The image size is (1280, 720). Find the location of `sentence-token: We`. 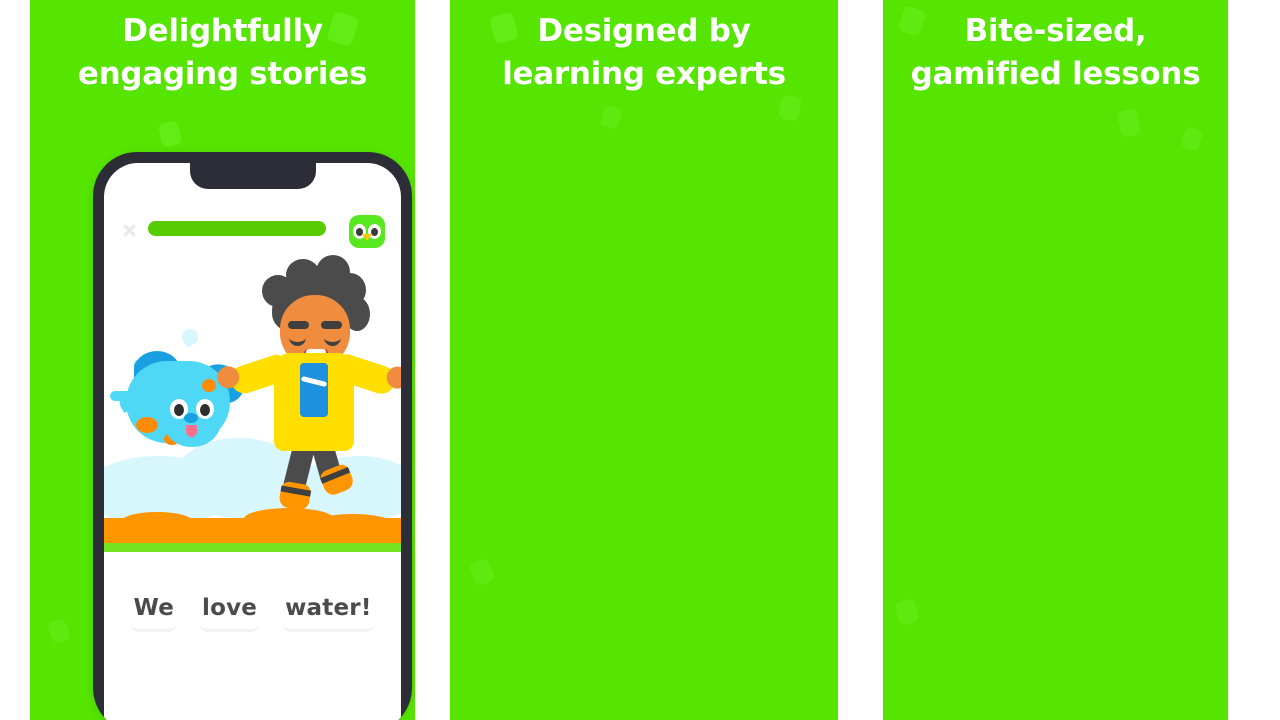

sentence-token: We is located at coordinates (154, 612).